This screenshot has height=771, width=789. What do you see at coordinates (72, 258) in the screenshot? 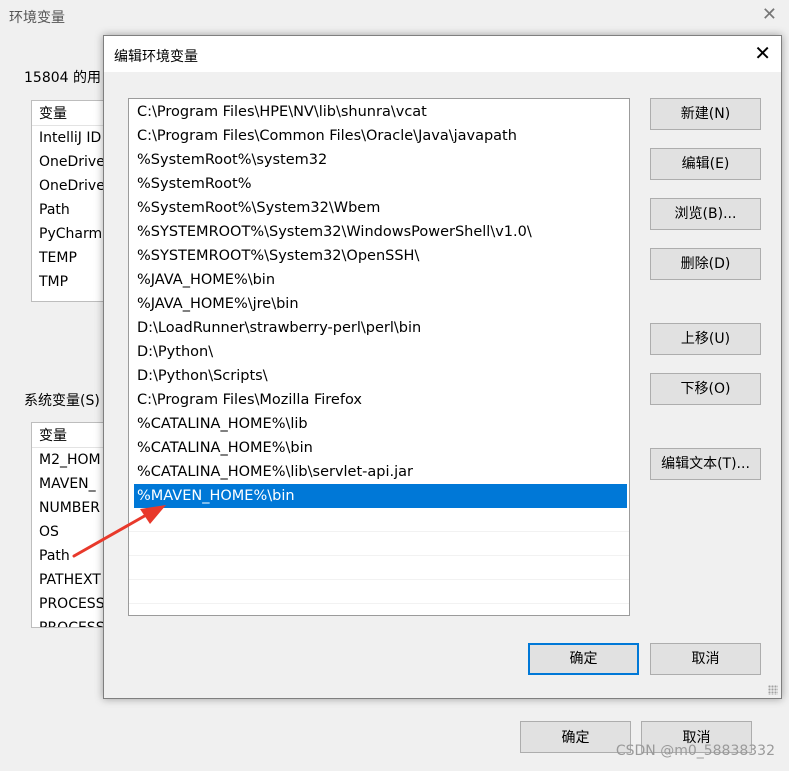
I see `user-var-row: TEMP` at bounding box center [72, 258].